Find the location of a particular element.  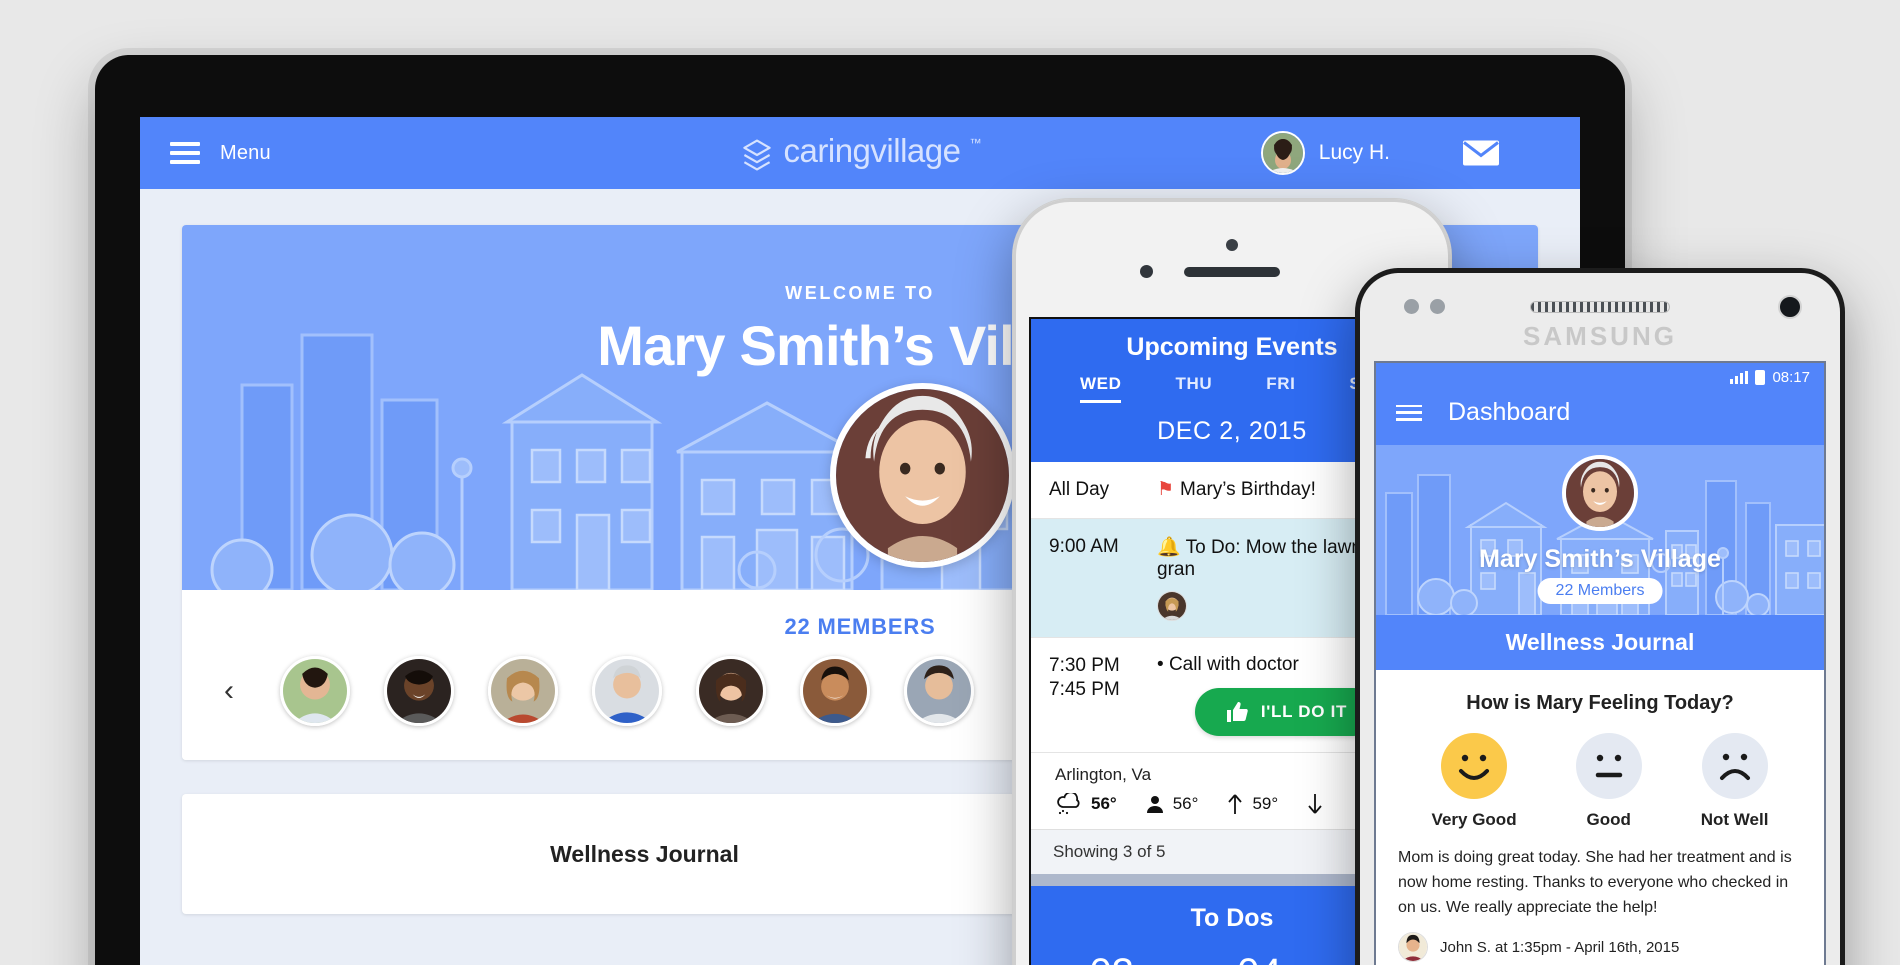

weather-high: 59° is located at coordinates (1252, 804).